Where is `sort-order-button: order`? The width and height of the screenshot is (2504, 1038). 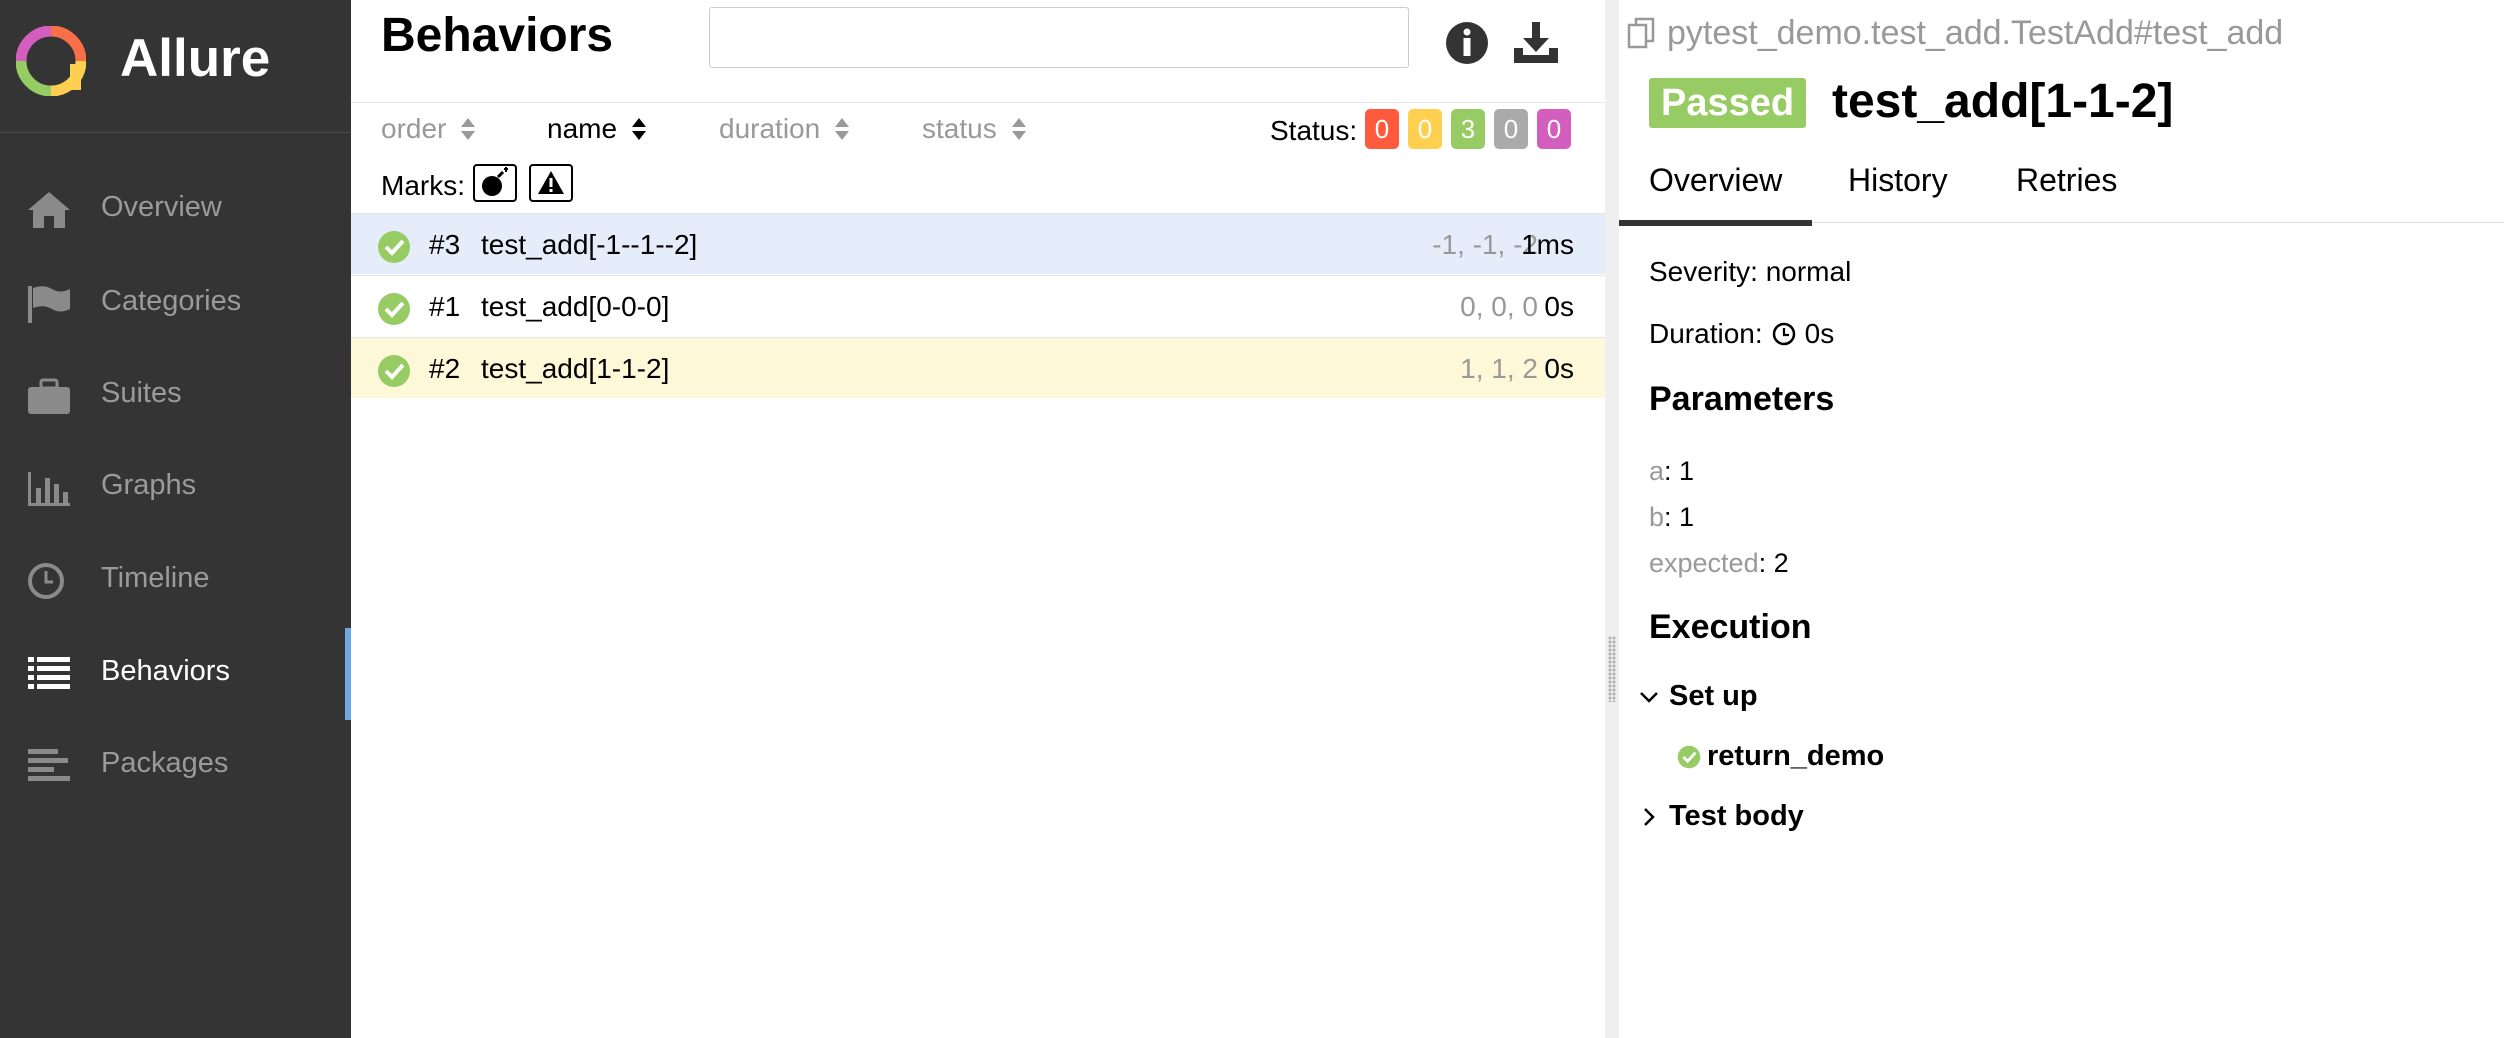
sort-order-button: order is located at coordinates (428, 129).